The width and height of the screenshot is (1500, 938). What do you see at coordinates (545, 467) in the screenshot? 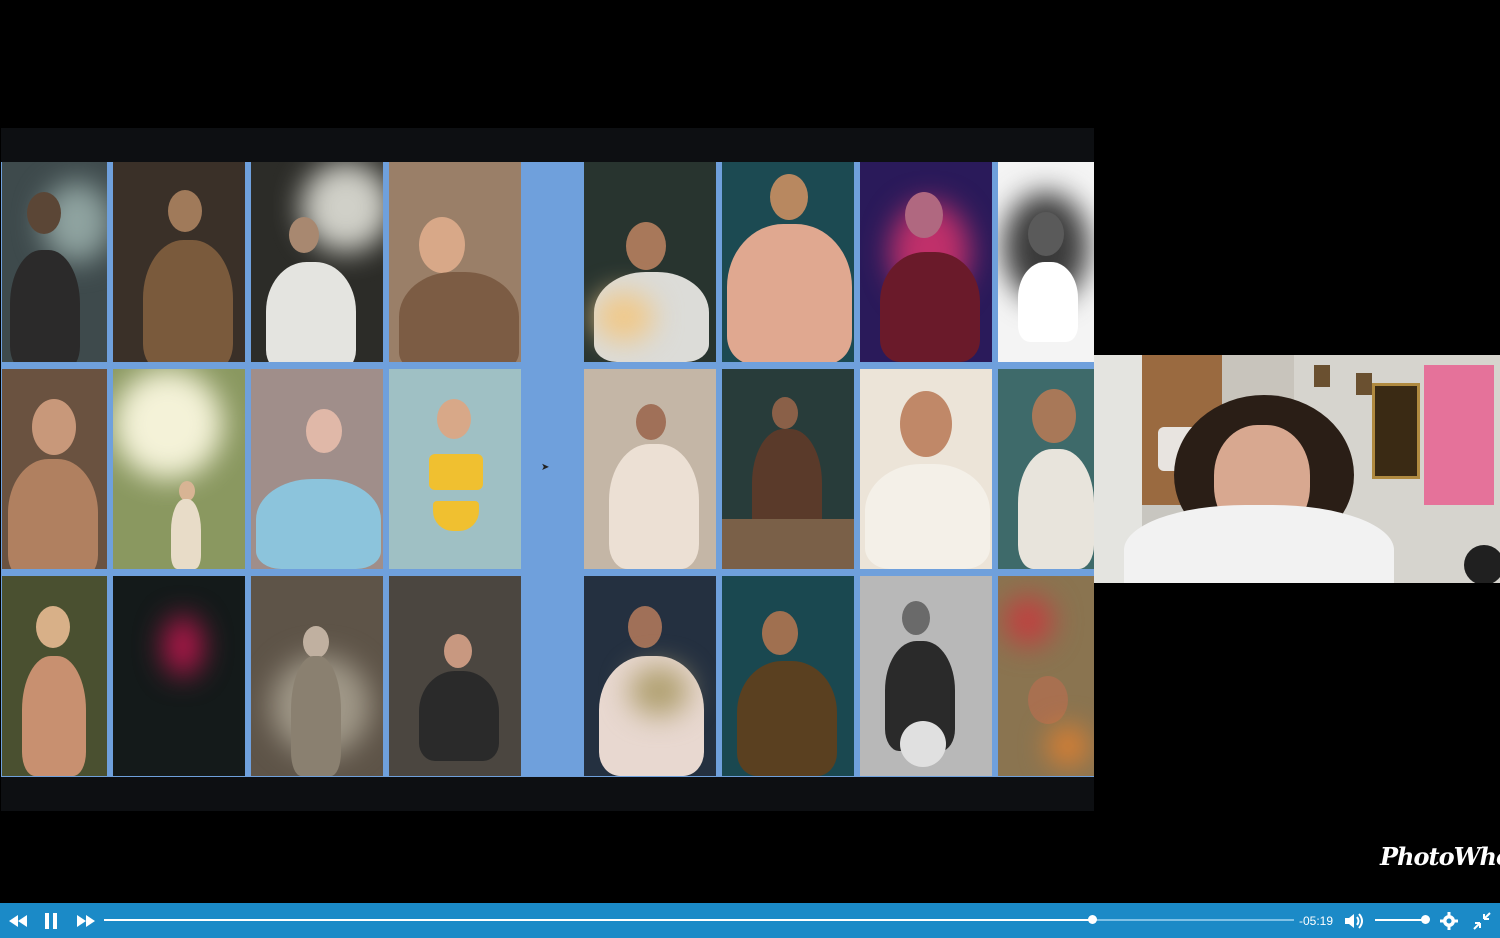
I see `mouse-cursor-icon: ➤` at bounding box center [545, 467].